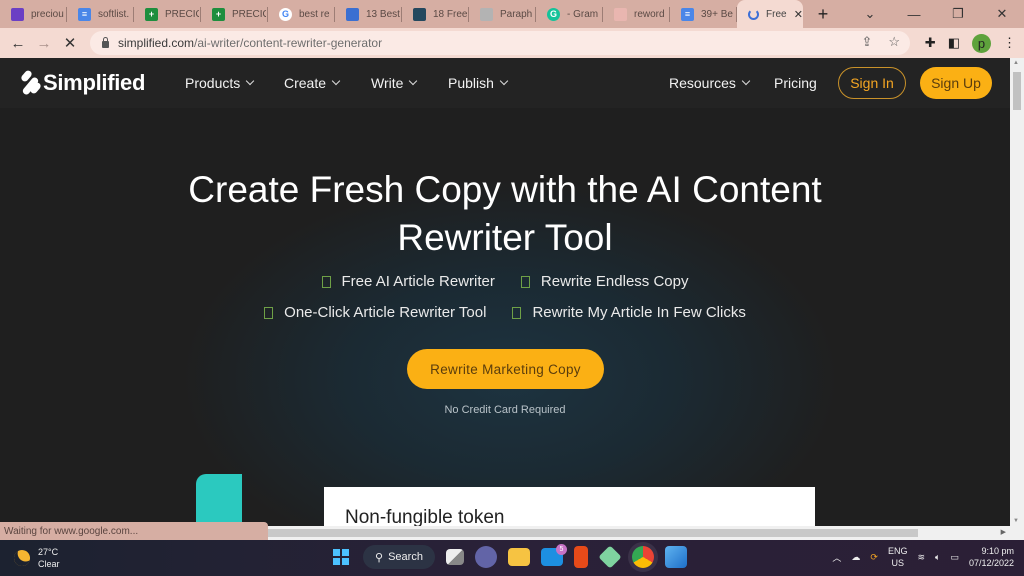 The width and height of the screenshot is (1024, 576). What do you see at coordinates (593, 533) in the screenshot?
I see `horizontal-scroll-thumb` at bounding box center [593, 533].